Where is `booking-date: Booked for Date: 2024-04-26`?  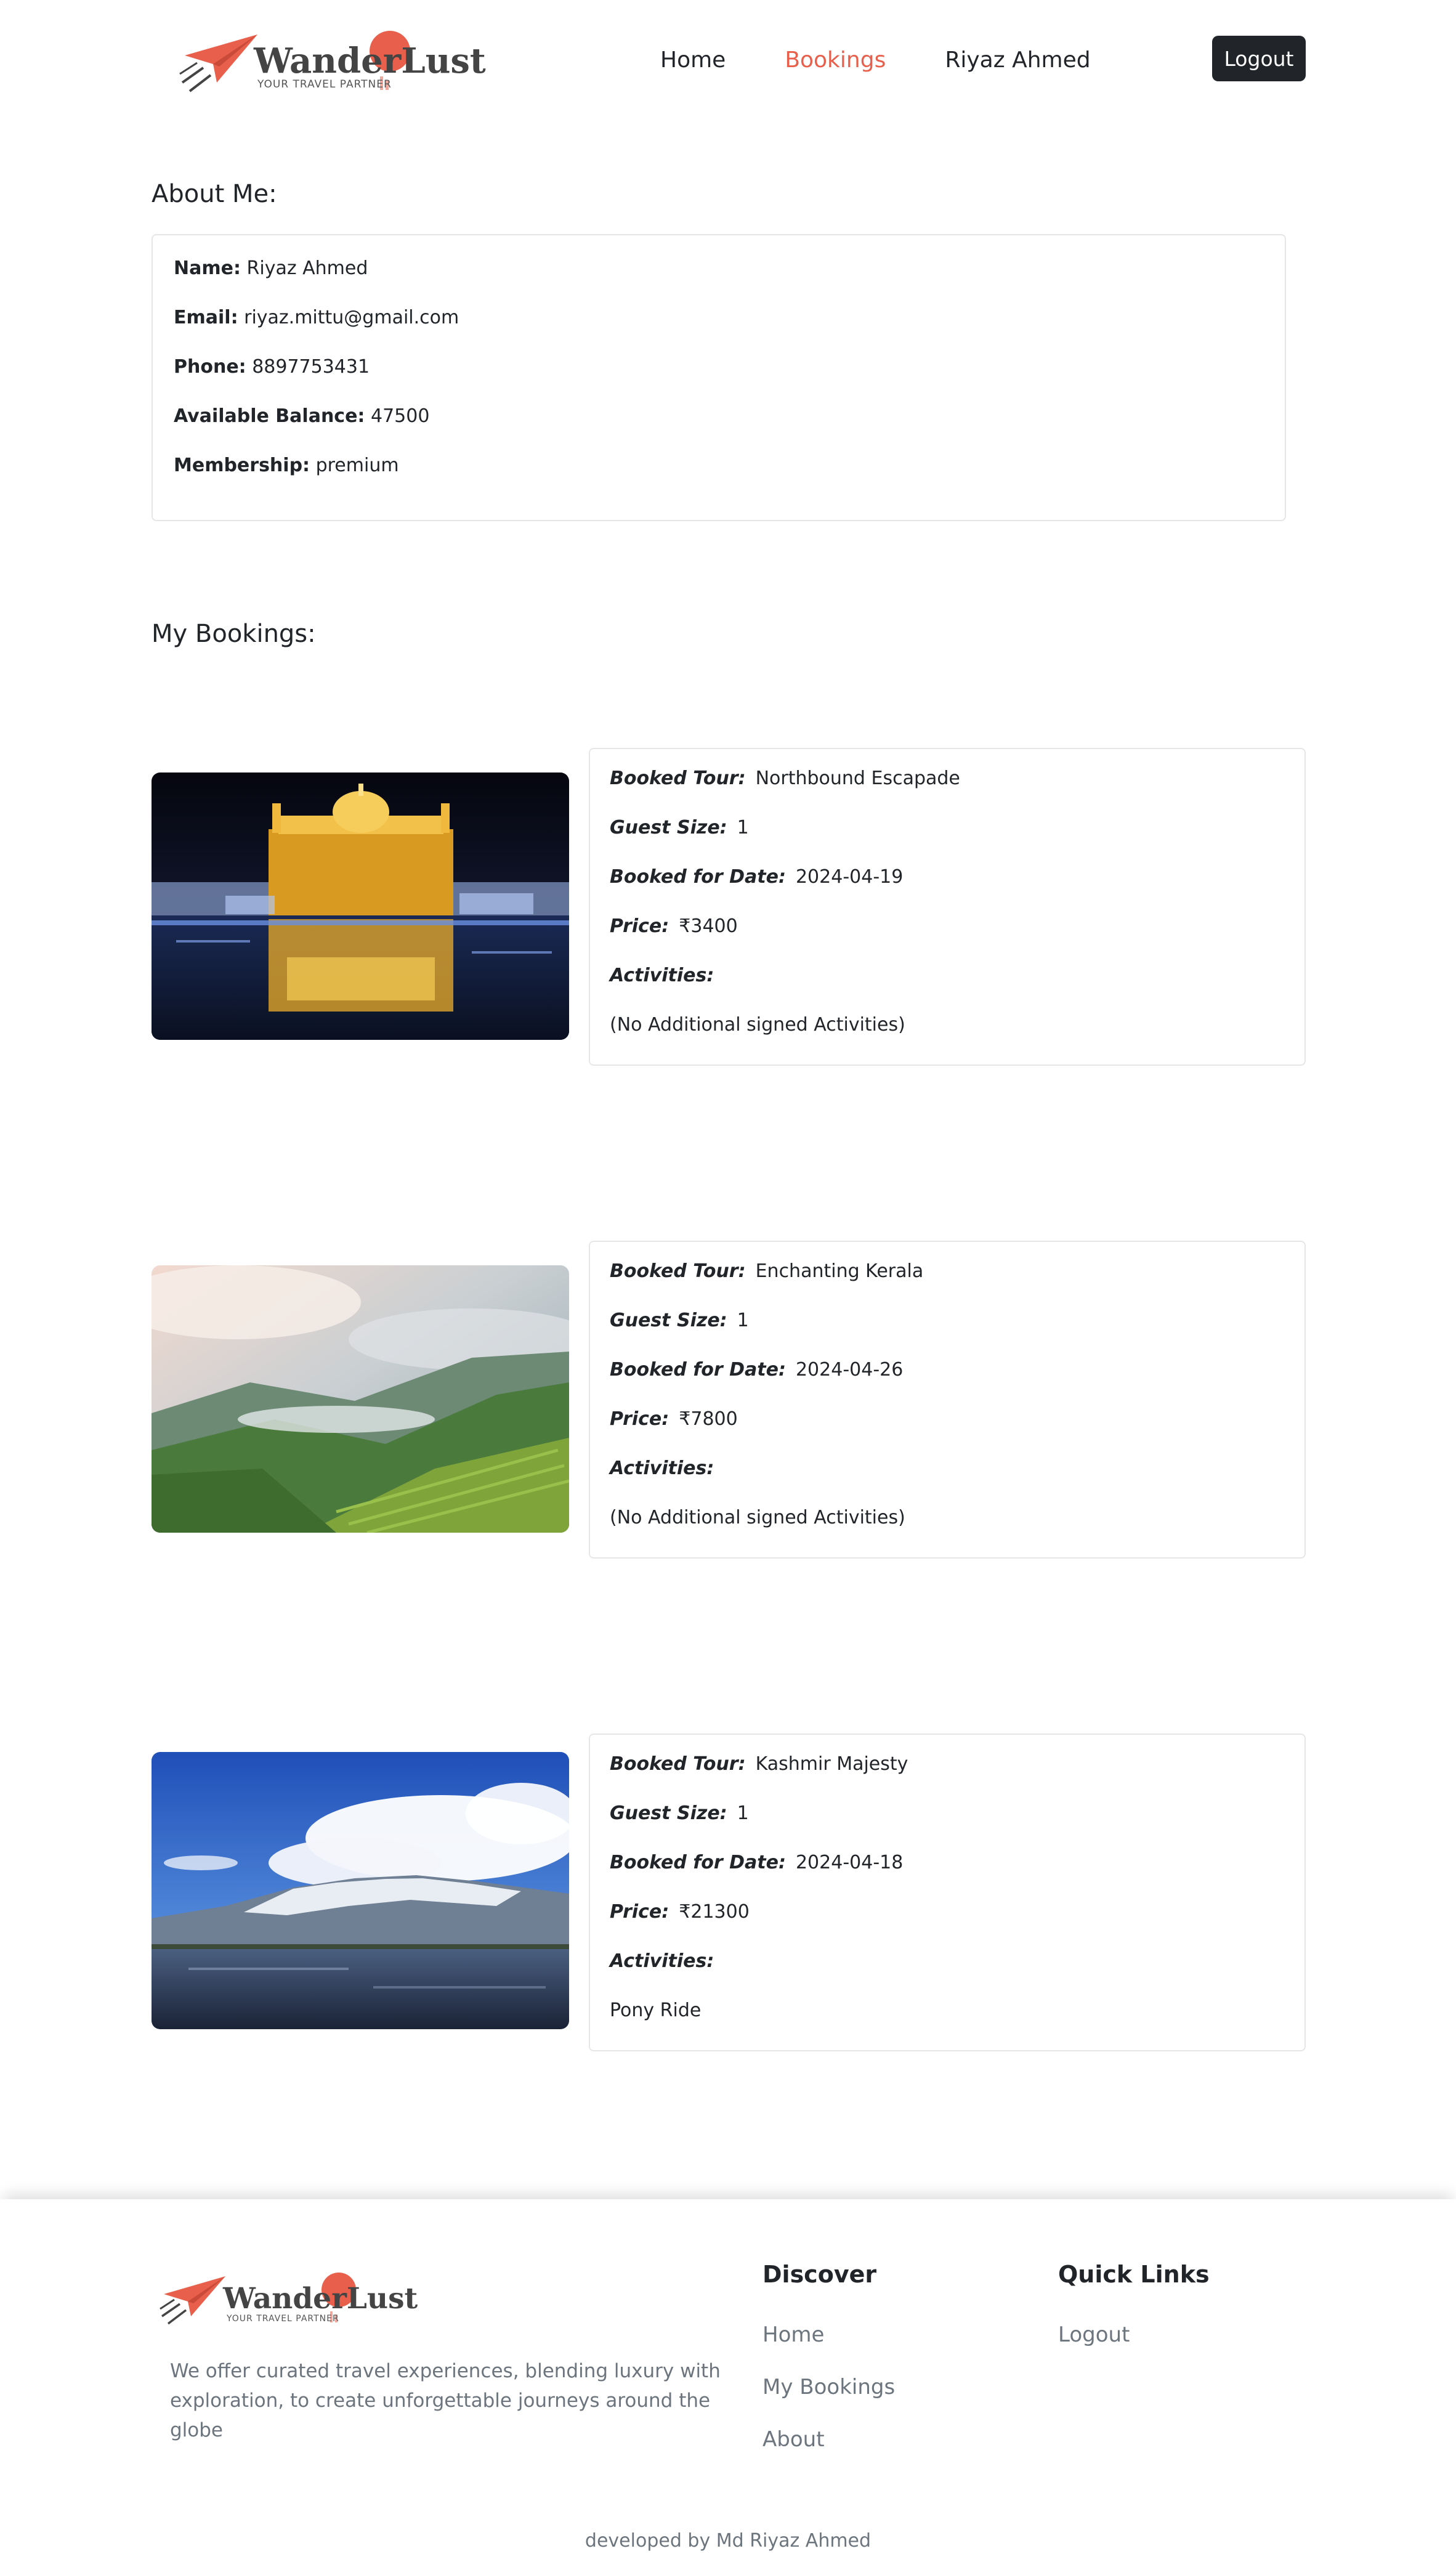
booking-date: Booked for Date: 2024-04-26 is located at coordinates (757, 1370).